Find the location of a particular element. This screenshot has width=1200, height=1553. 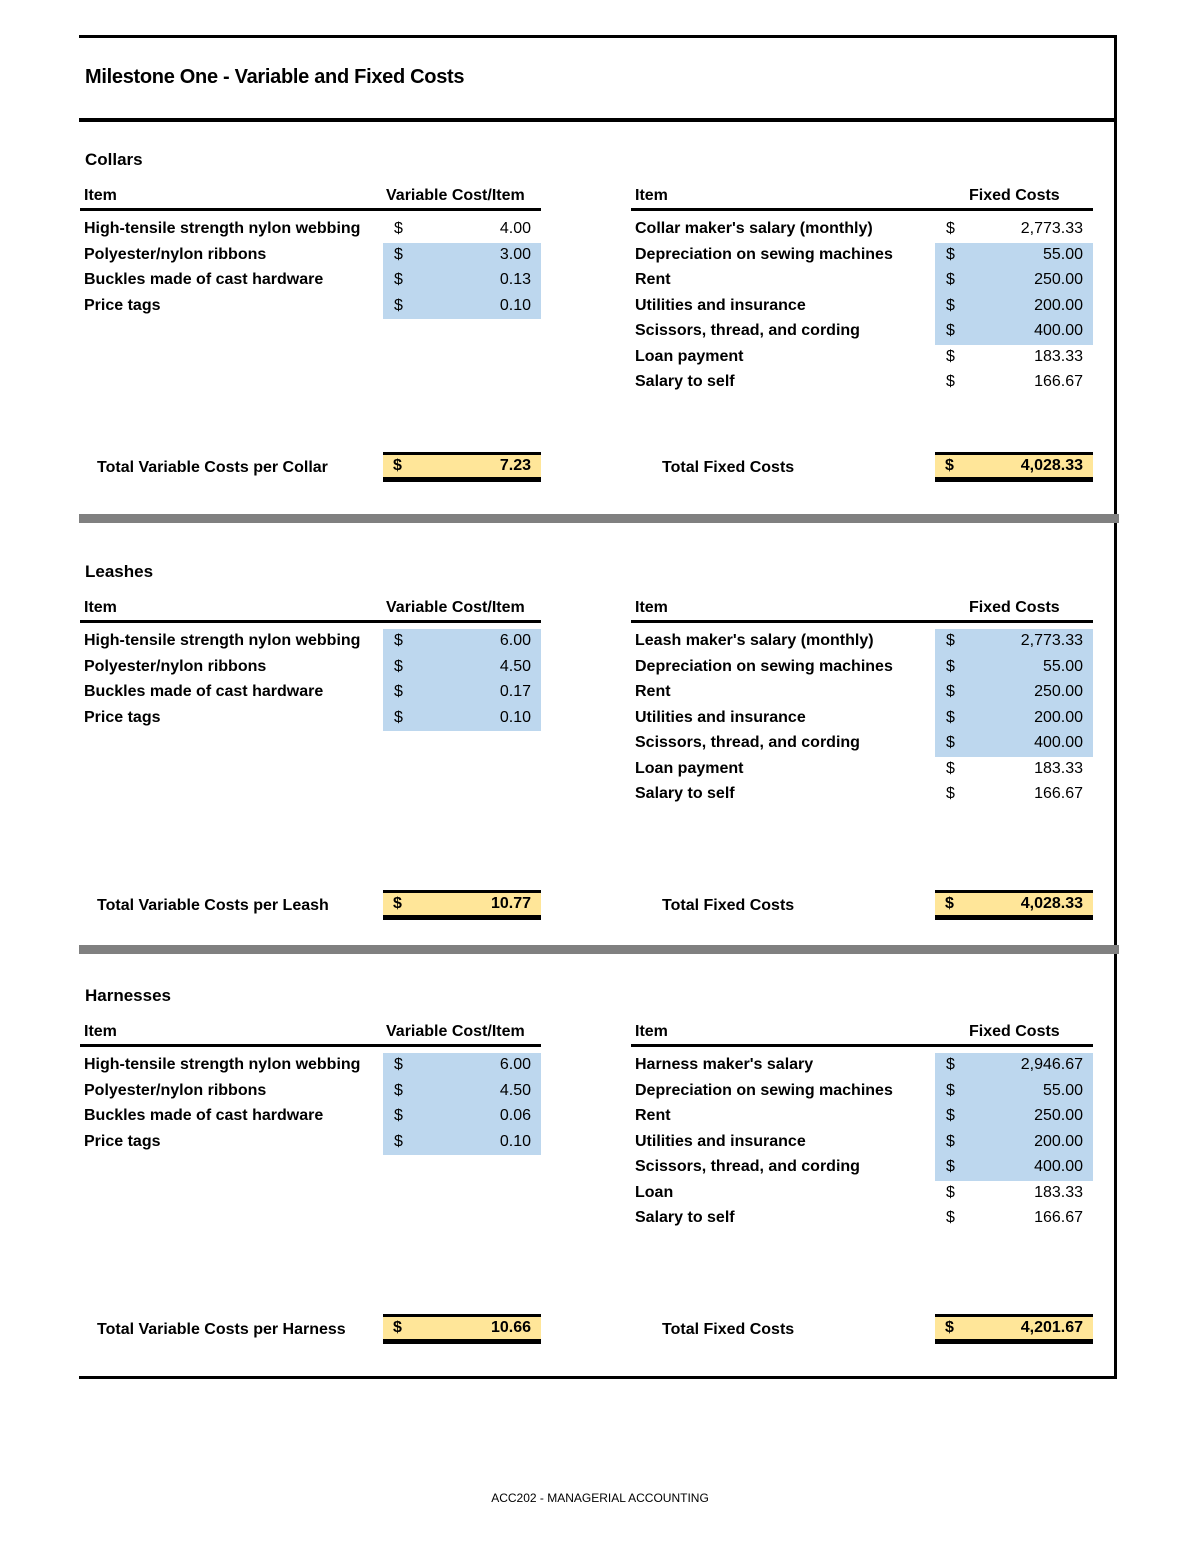

cost-cell: $55.00 is located at coordinates (1014, 1091).